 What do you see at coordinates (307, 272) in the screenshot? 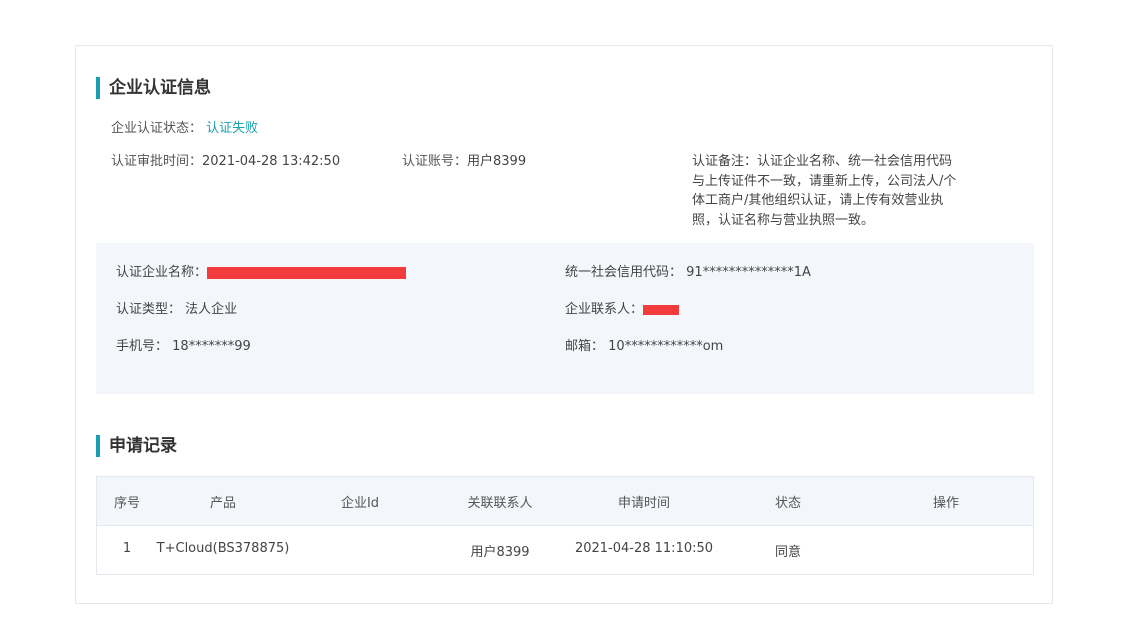
I see `company-name-redacted` at bounding box center [307, 272].